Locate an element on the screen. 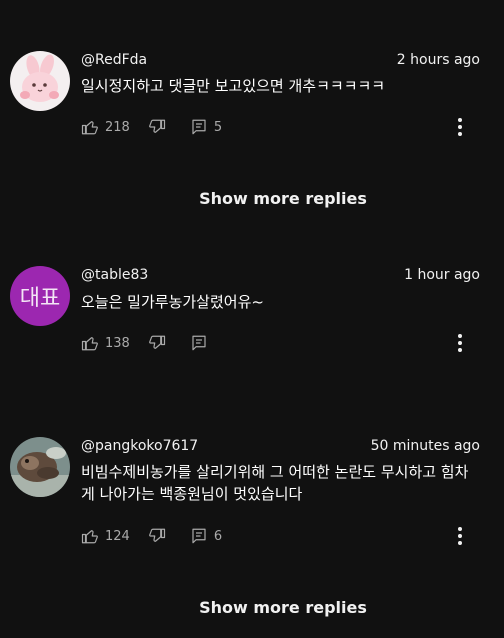  avatar-initials: 대표 is located at coordinates (40, 298).